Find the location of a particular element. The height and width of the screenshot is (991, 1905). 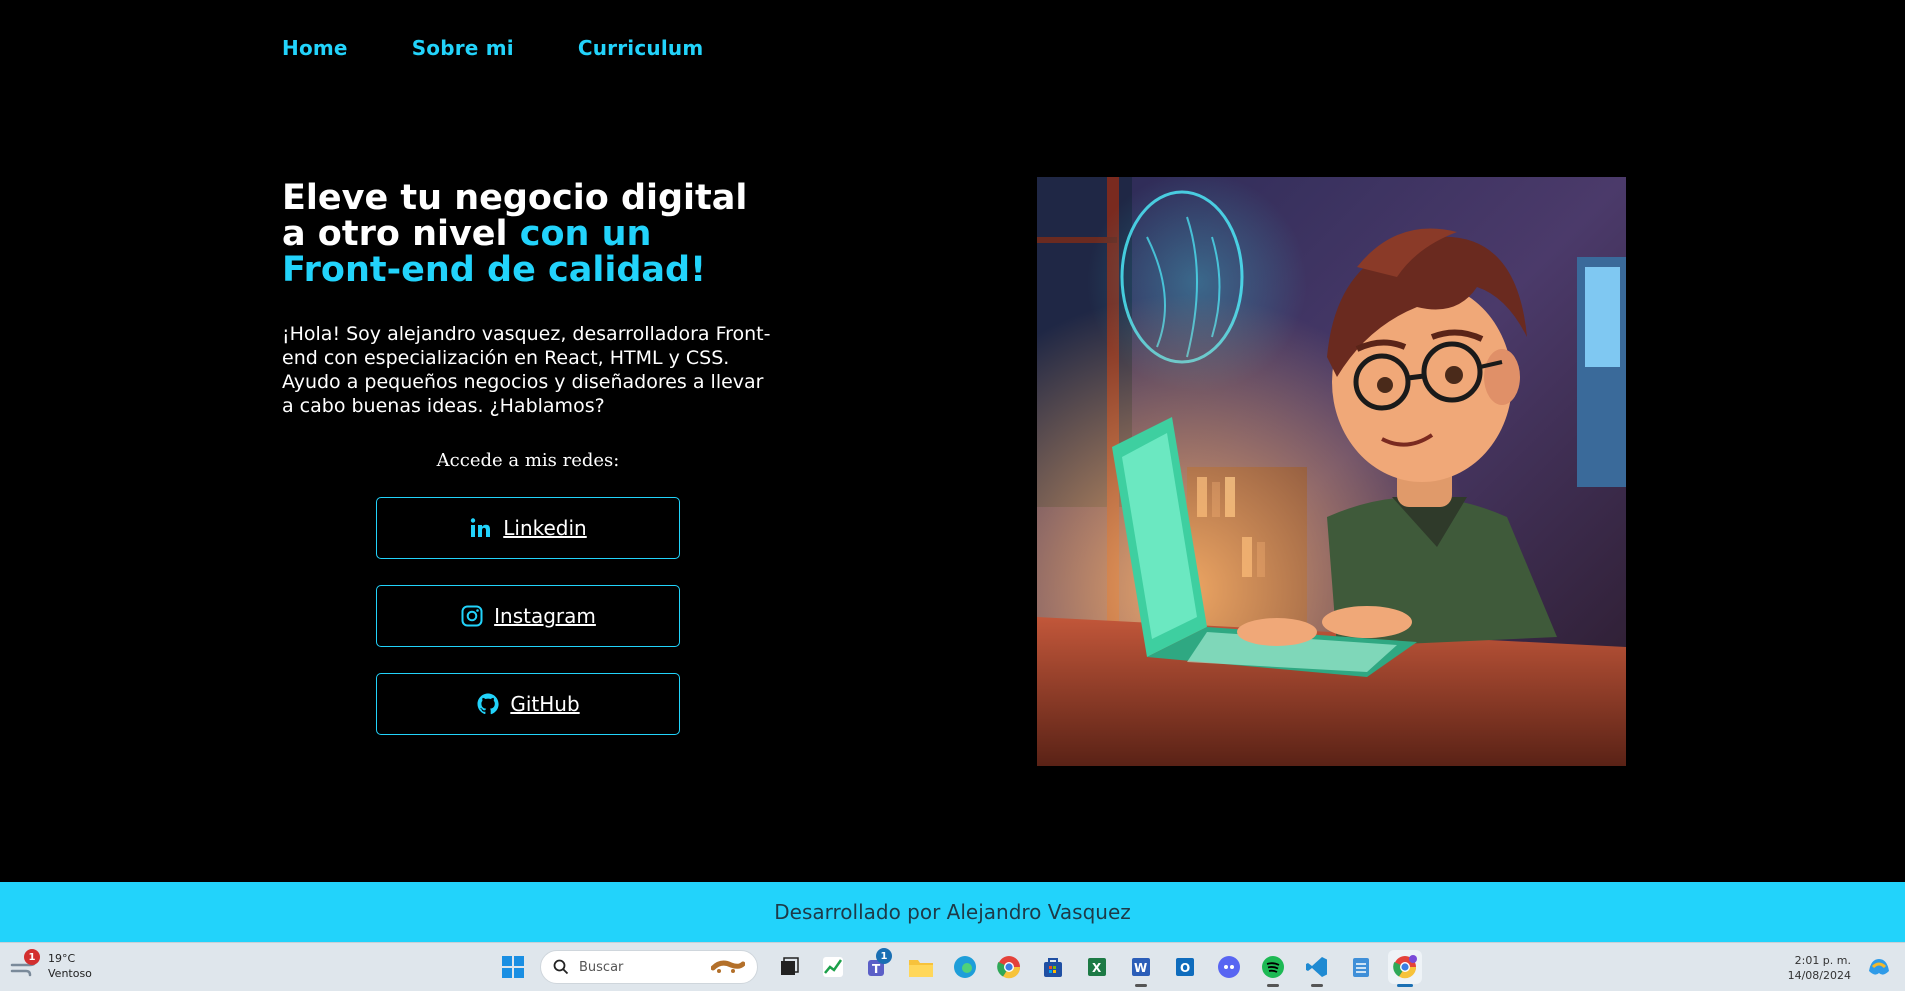

linkedin-label: Linkedin is located at coordinates (545, 528).